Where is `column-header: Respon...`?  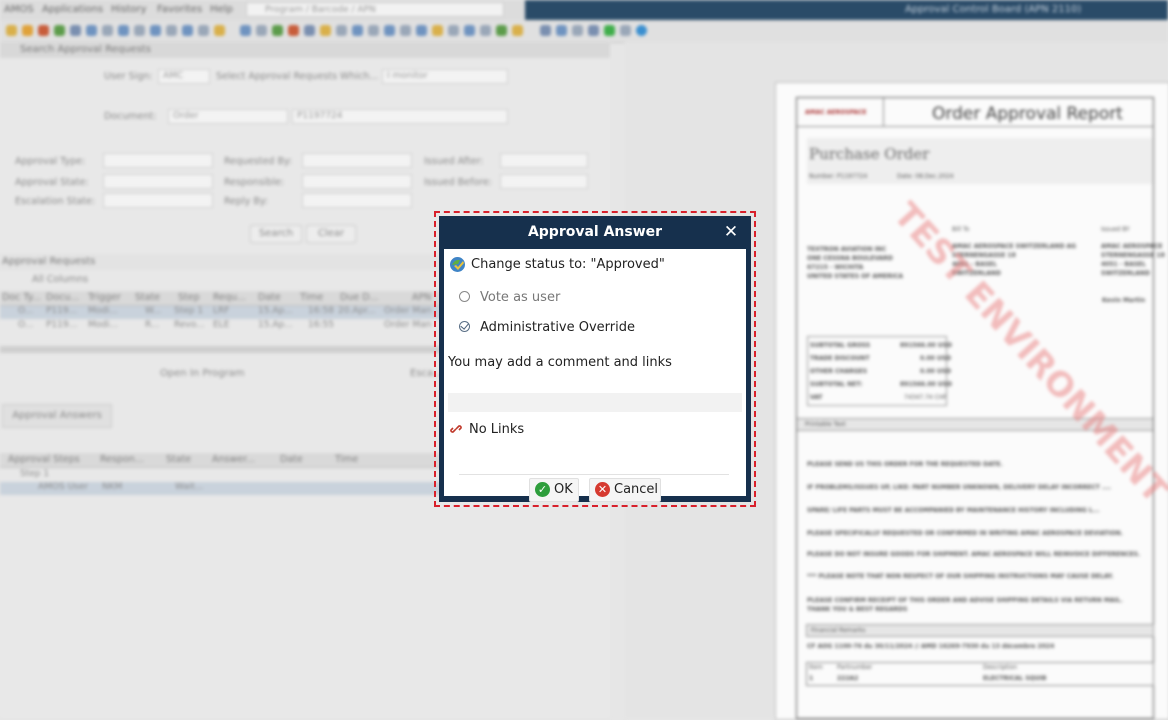 column-header: Respon... is located at coordinates (122, 459).